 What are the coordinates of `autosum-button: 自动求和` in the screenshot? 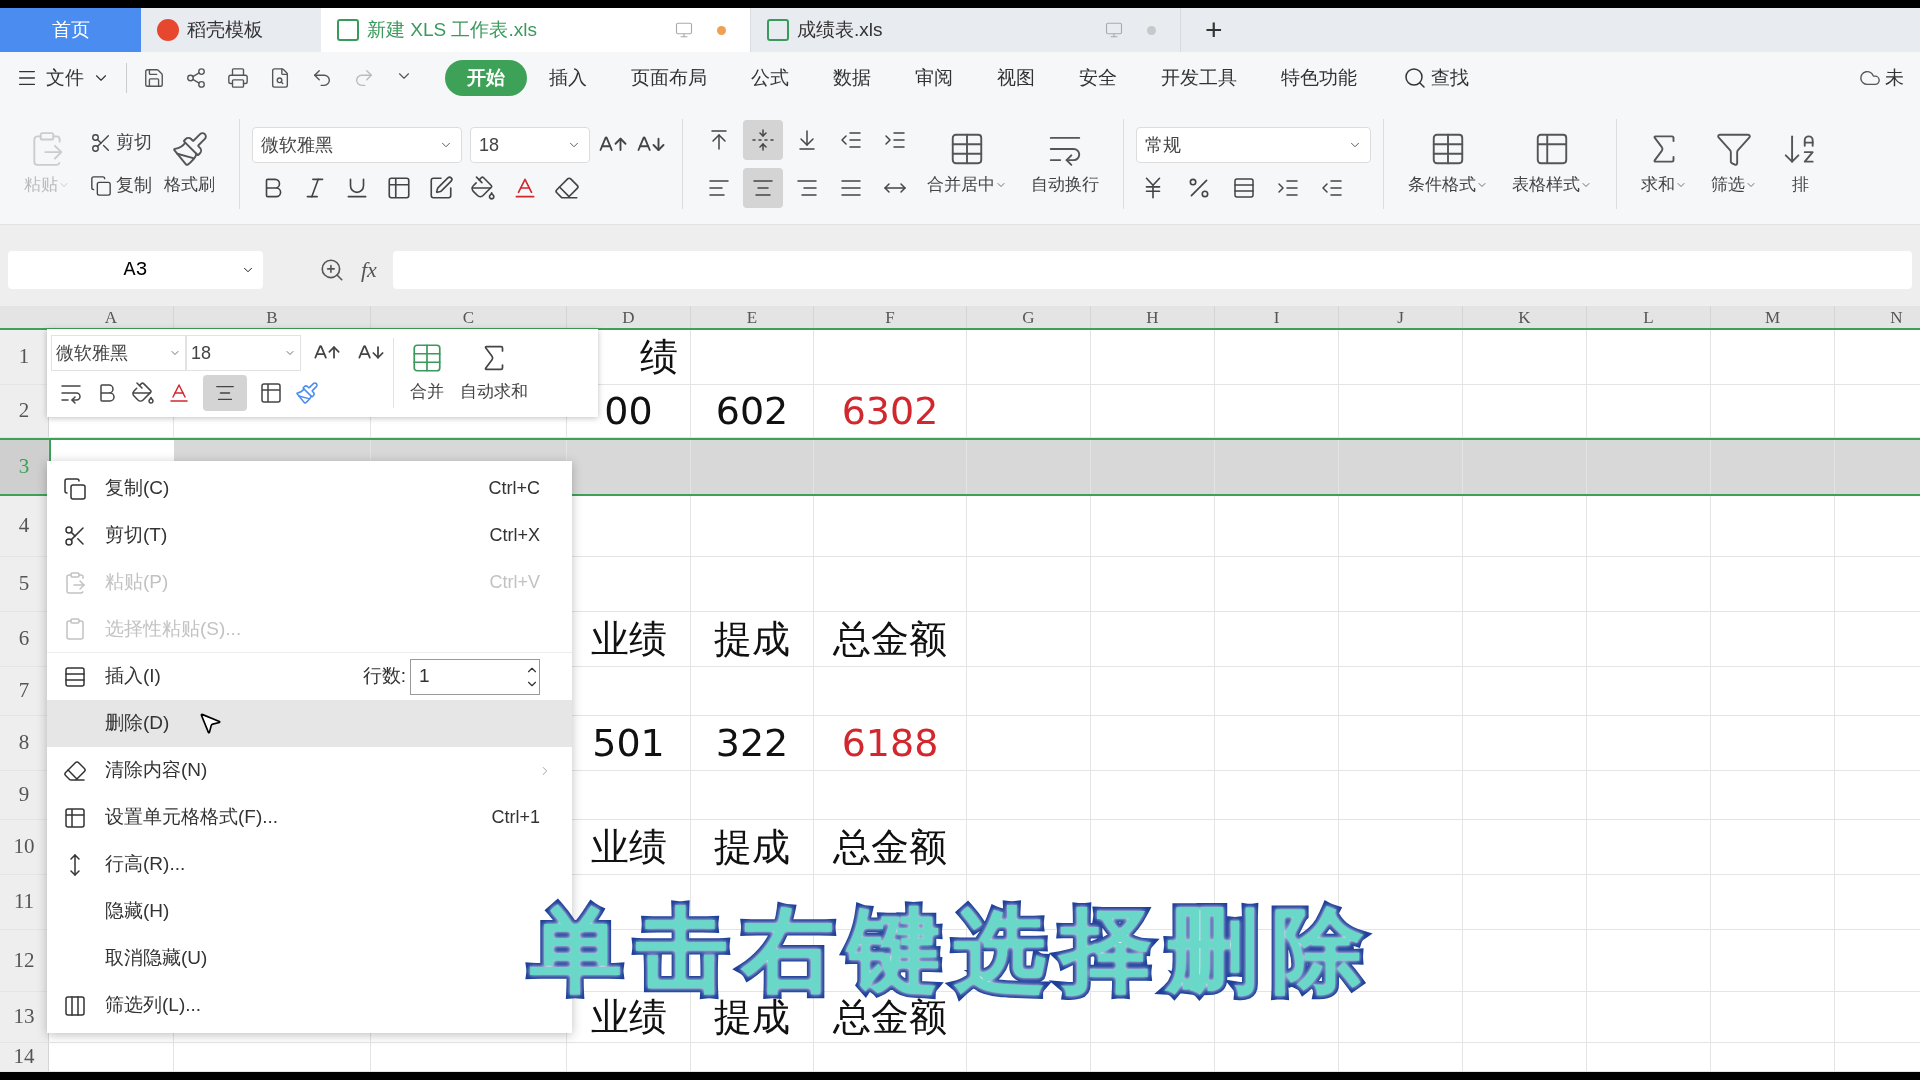 It's located at (494, 373).